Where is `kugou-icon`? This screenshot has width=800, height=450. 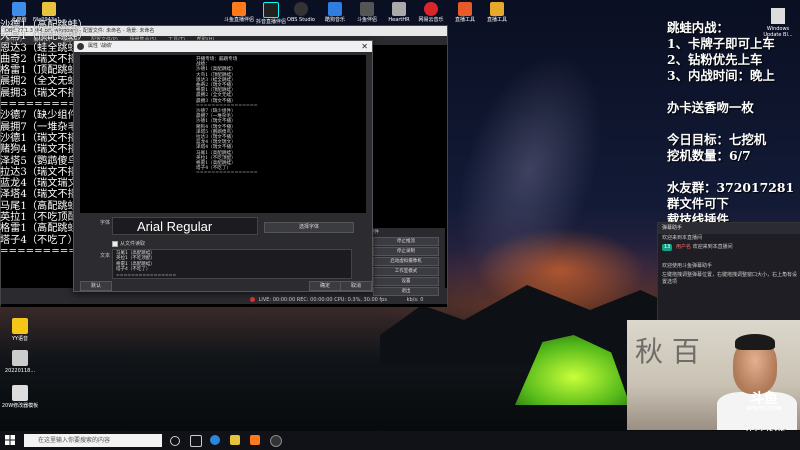 kugou-icon is located at coordinates (335, 9).